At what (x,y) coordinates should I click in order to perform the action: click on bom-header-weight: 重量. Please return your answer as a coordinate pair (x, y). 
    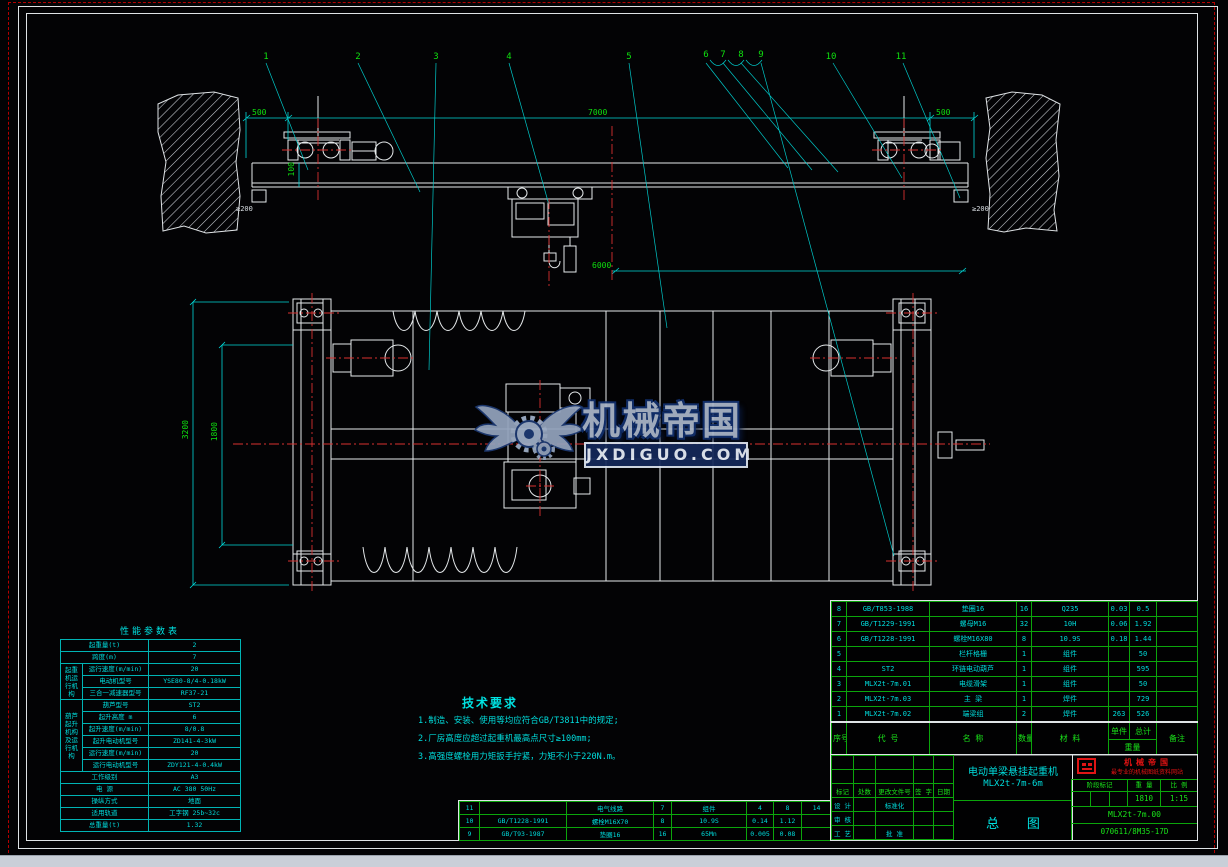
    Looking at the image, I should click on (1132, 747).